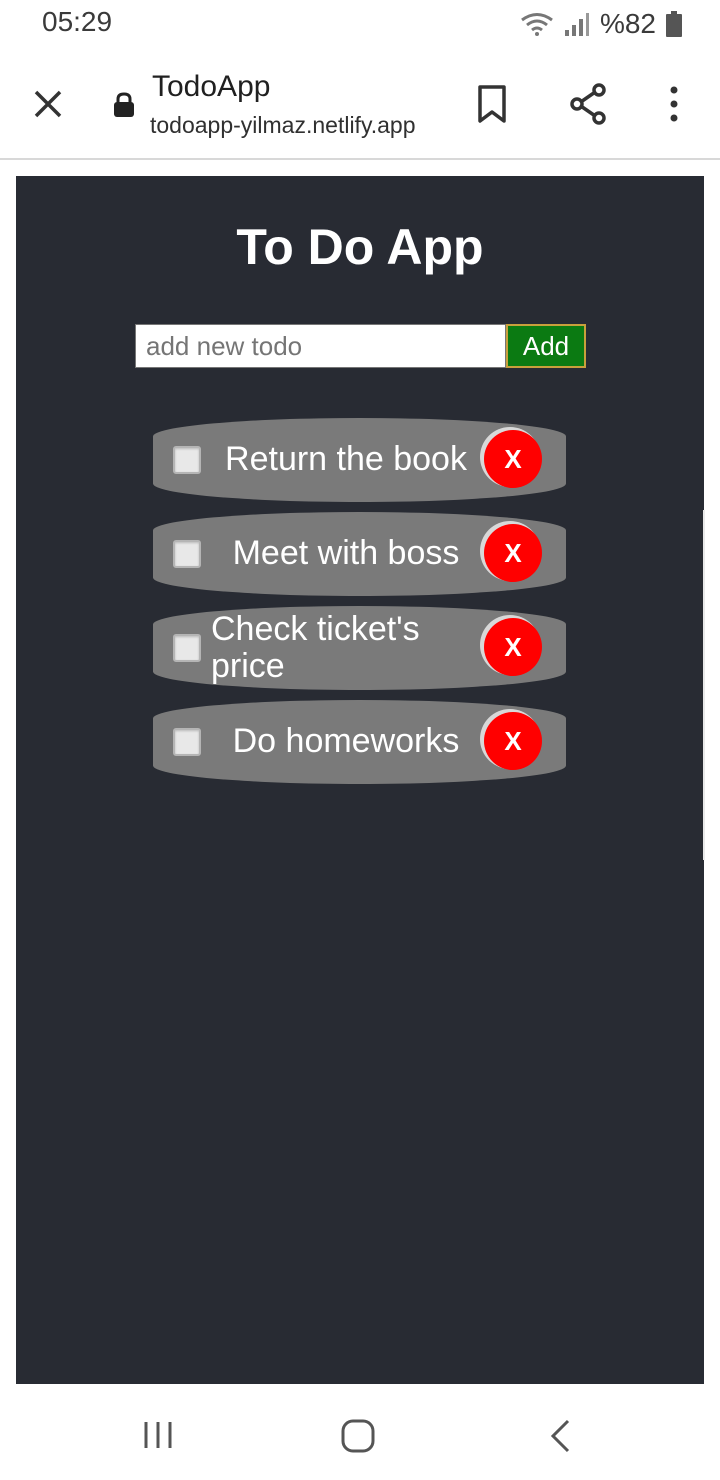 The image size is (720, 1480). I want to click on status-bar: 05:29 %82, so click(360, 24).